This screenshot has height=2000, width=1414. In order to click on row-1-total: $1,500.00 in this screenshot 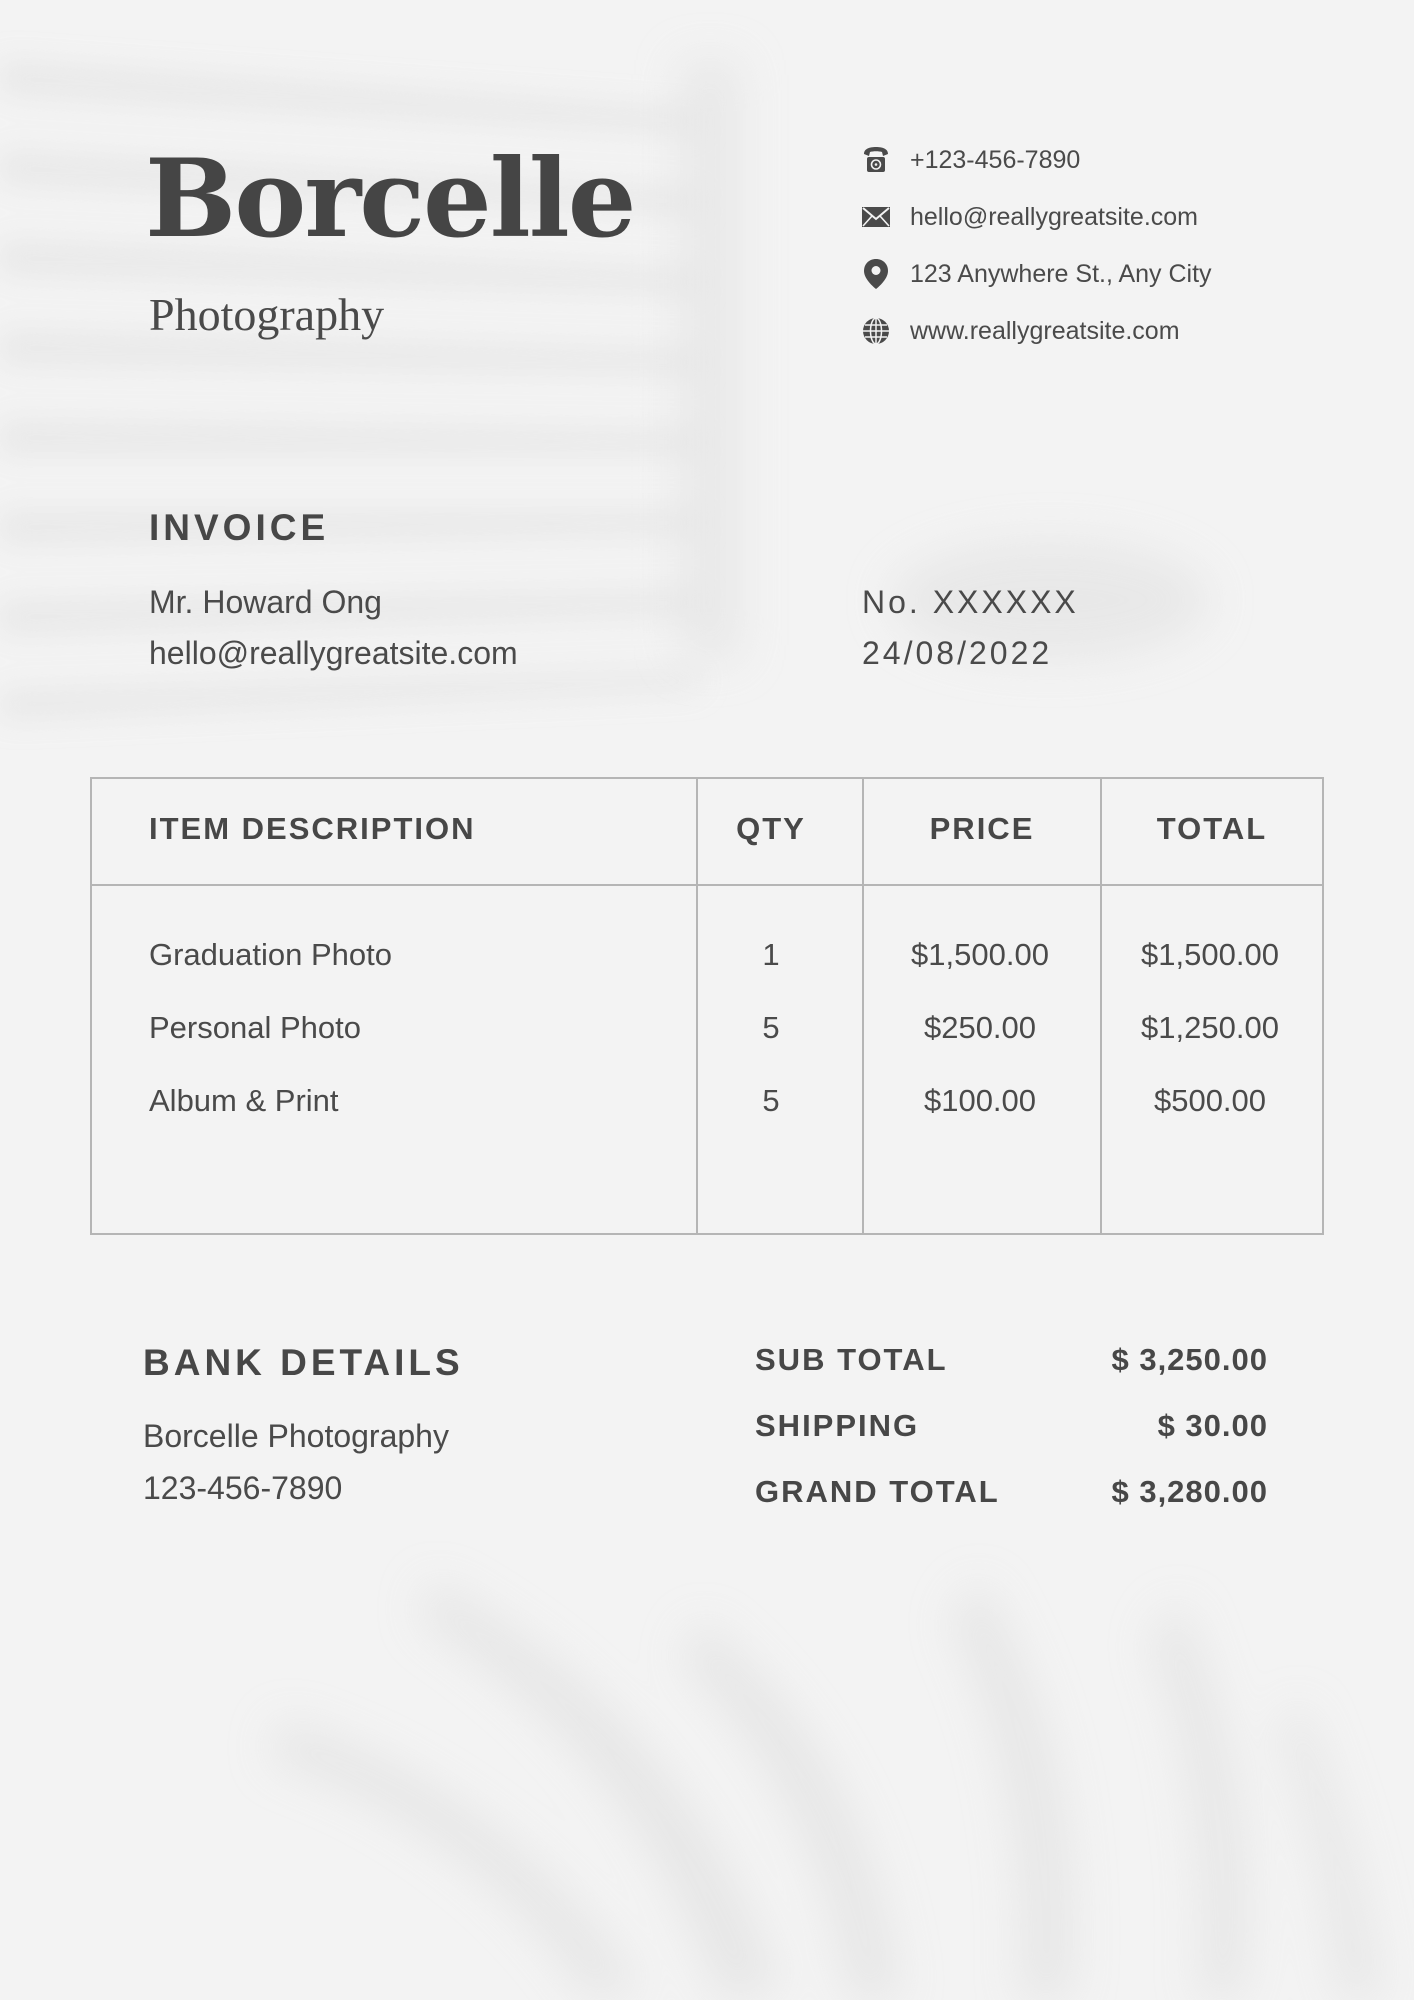, I will do `click(1210, 954)`.